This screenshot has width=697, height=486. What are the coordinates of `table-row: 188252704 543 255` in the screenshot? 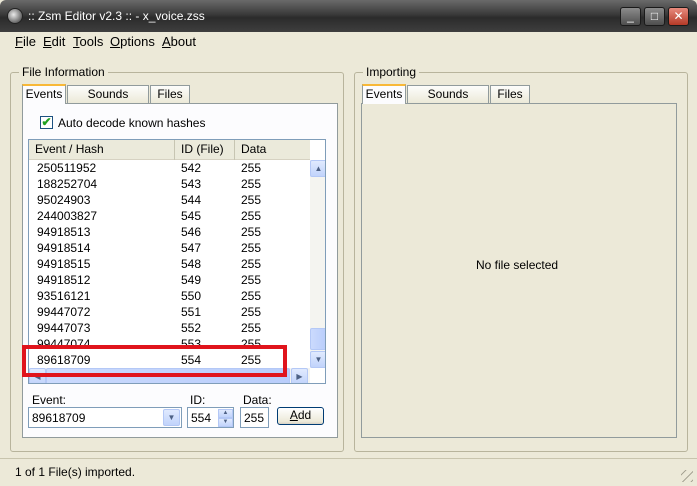 It's located at (169, 184).